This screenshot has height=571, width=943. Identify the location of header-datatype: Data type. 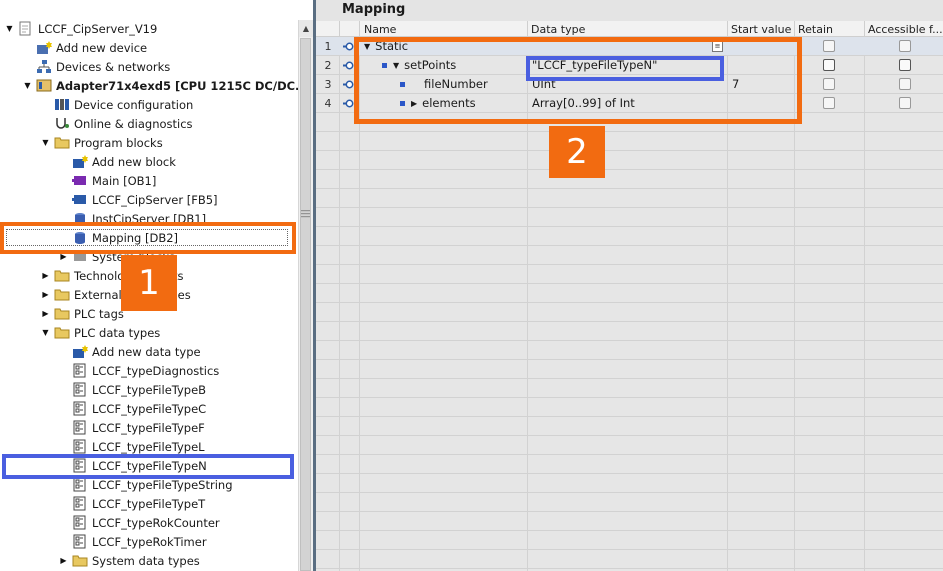
(628, 29).